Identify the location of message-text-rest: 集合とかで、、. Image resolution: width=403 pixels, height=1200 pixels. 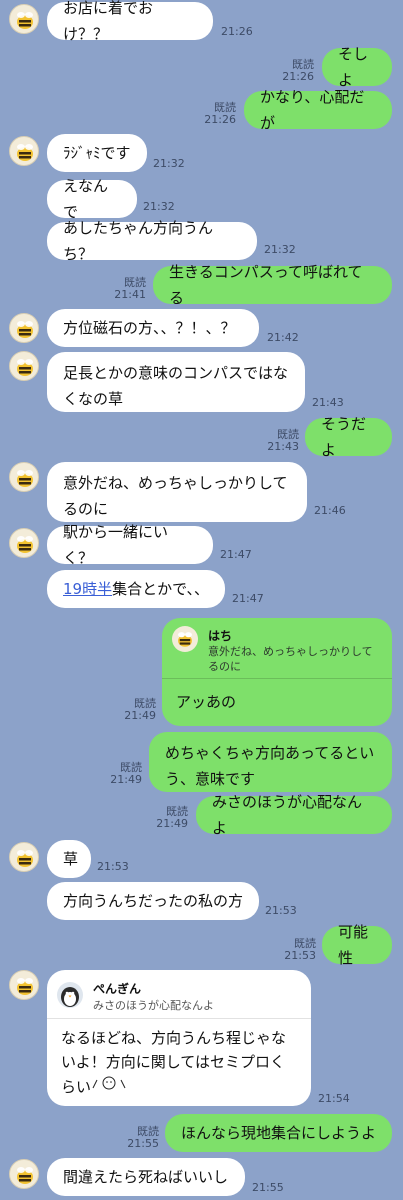
(160, 589).